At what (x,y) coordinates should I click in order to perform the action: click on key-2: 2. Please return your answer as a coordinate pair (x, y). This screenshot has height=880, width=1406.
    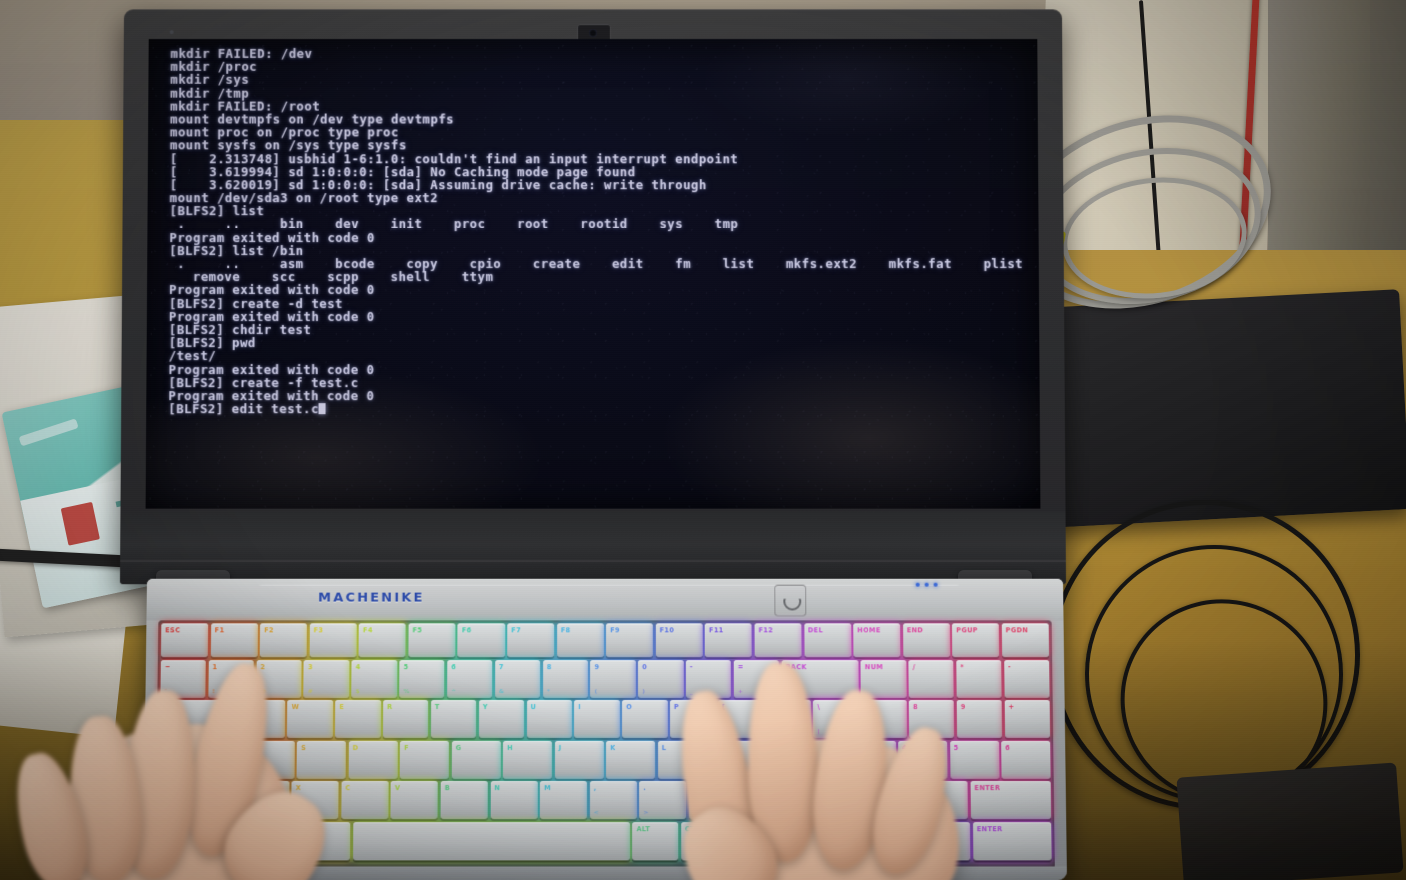
    Looking at the image, I should click on (944, 800).